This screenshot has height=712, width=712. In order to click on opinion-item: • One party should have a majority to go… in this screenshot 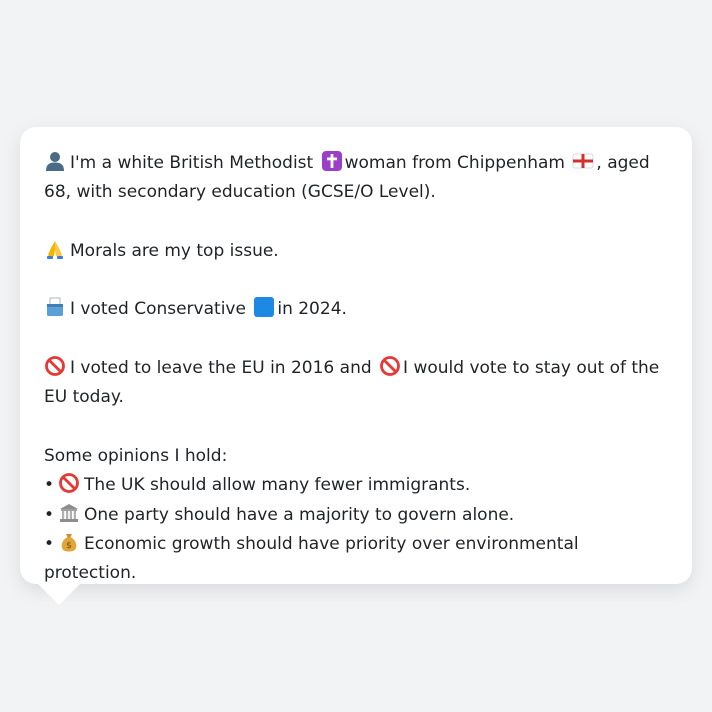, I will do `click(356, 515)`.